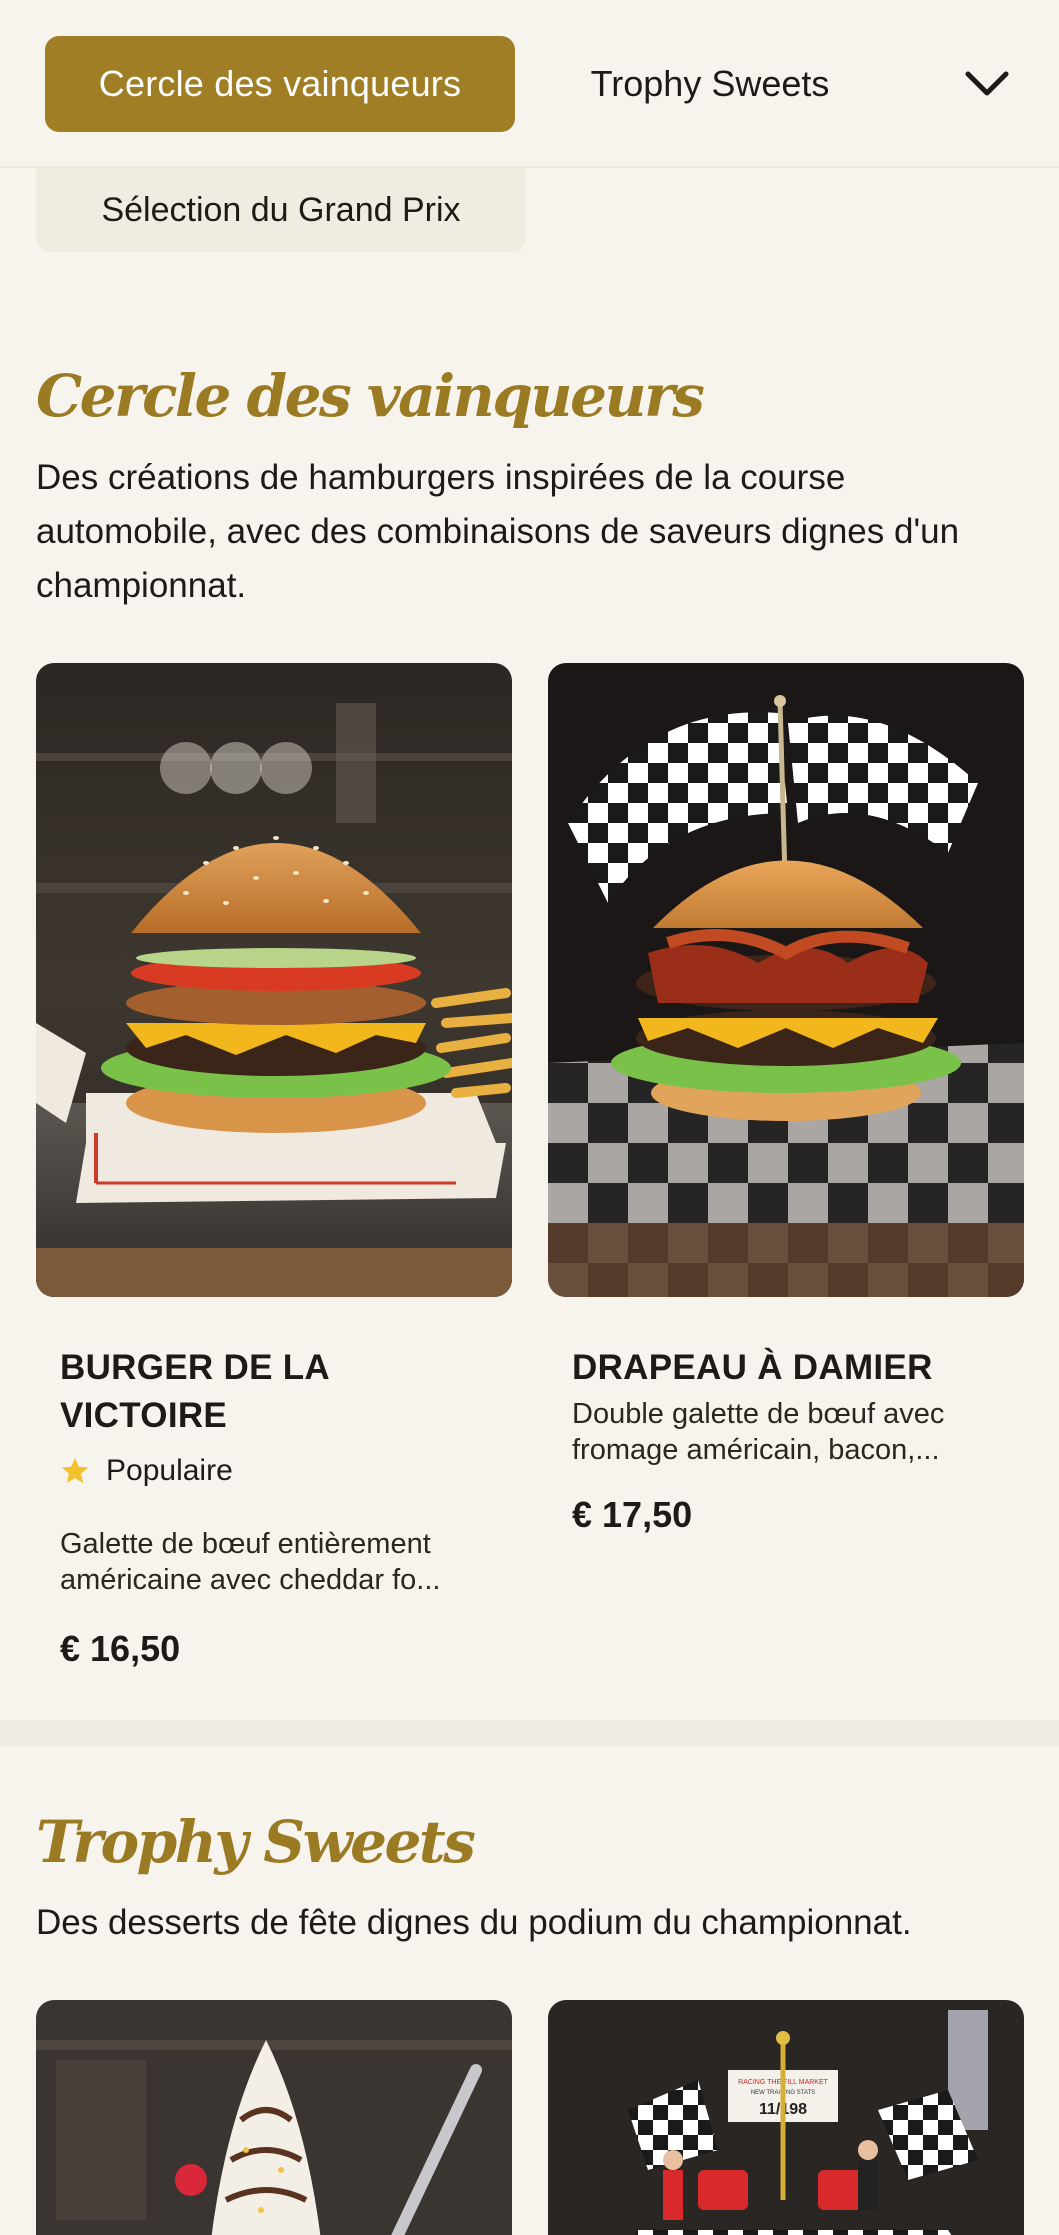 This screenshot has width=1059, height=2235. Describe the element at coordinates (529, 84) in the screenshot. I see `category-nav: Cercle des vainqueurs Trophy Sweets` at that location.